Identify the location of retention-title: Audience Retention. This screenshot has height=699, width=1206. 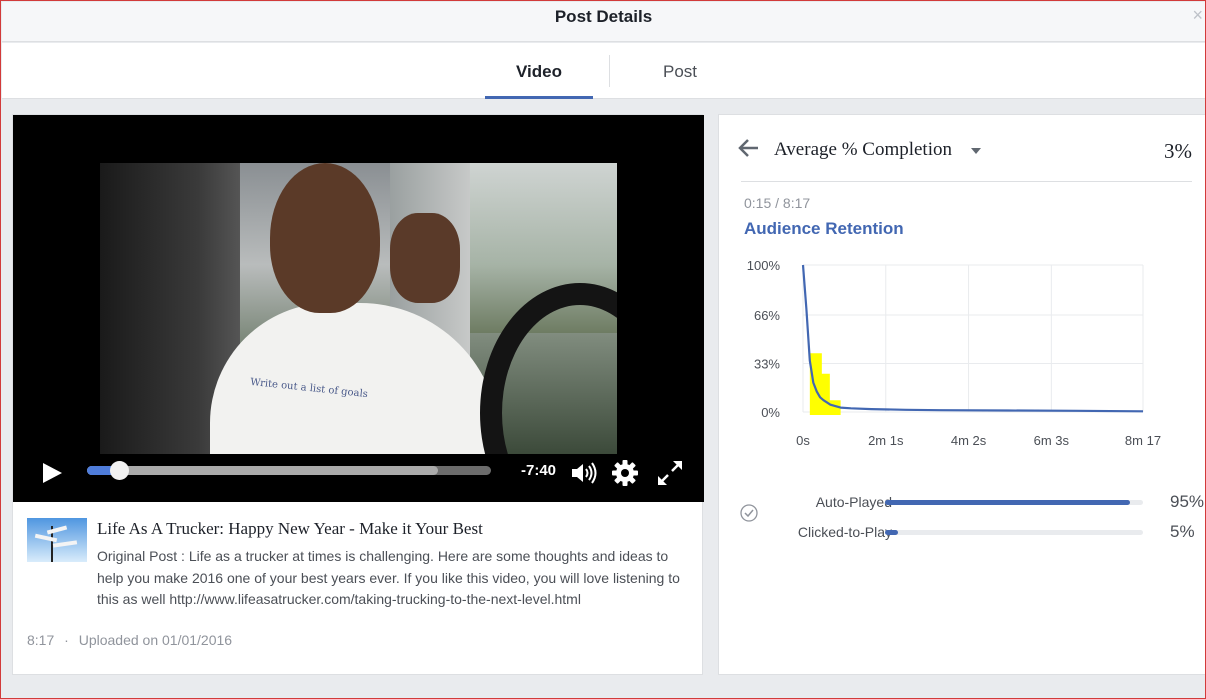
(824, 228).